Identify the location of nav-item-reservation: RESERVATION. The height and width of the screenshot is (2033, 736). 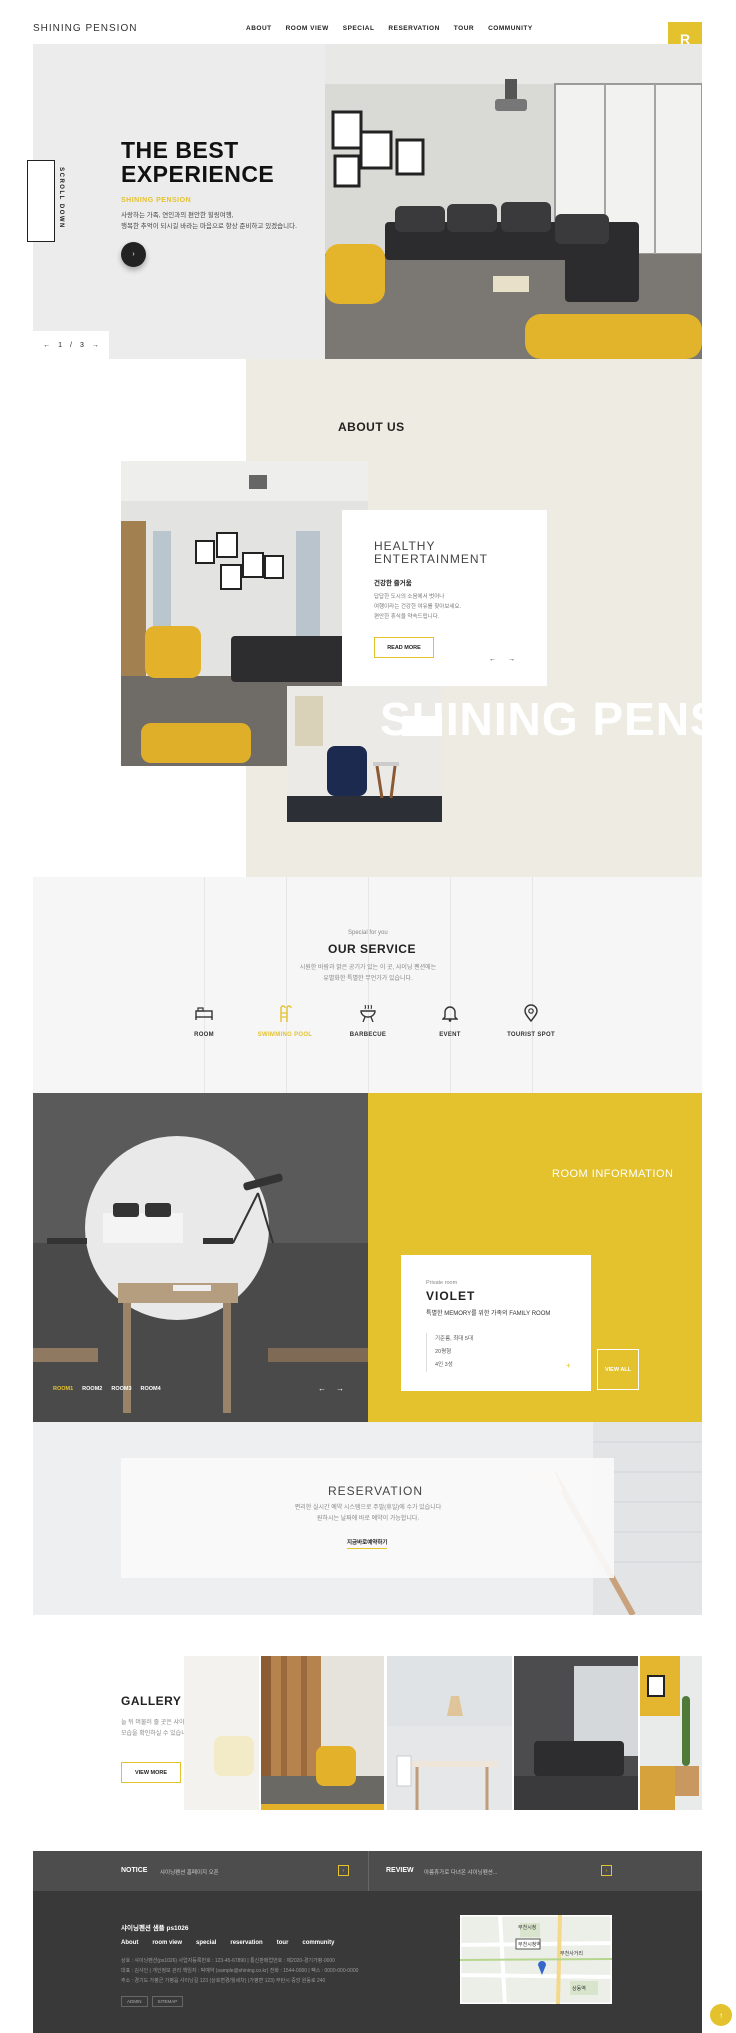
(413, 28).